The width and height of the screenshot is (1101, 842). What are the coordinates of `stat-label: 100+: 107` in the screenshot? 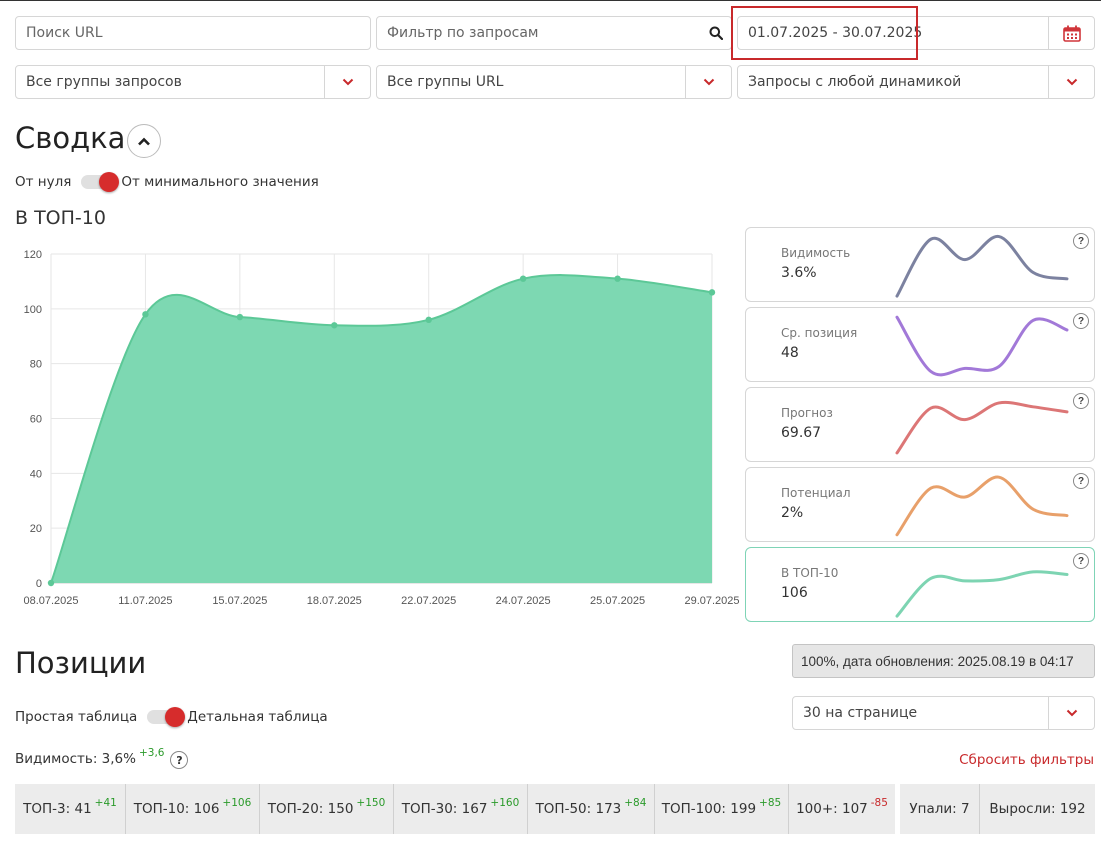 It's located at (832, 809).